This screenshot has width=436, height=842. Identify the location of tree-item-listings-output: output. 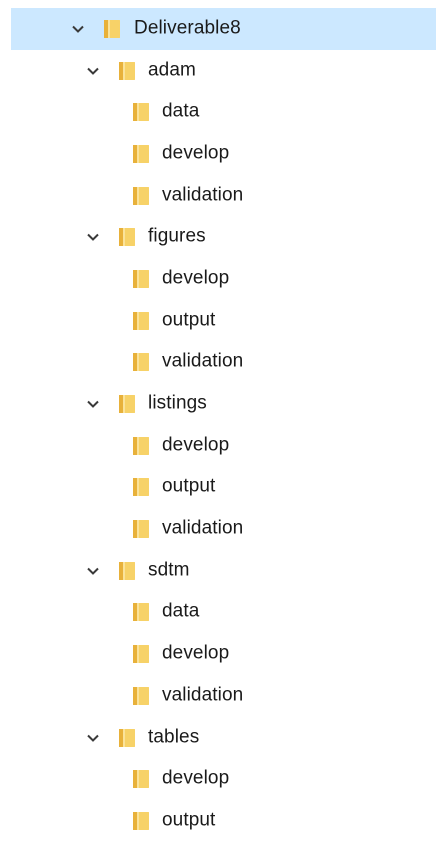
(218, 488).